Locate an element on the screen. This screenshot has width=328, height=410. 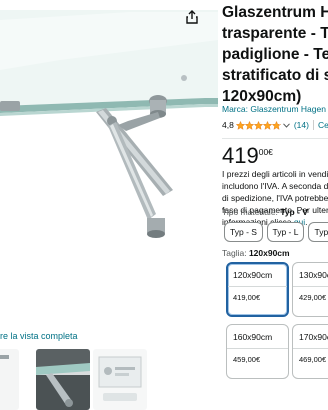
star-half-icon is located at coordinates (276, 125).